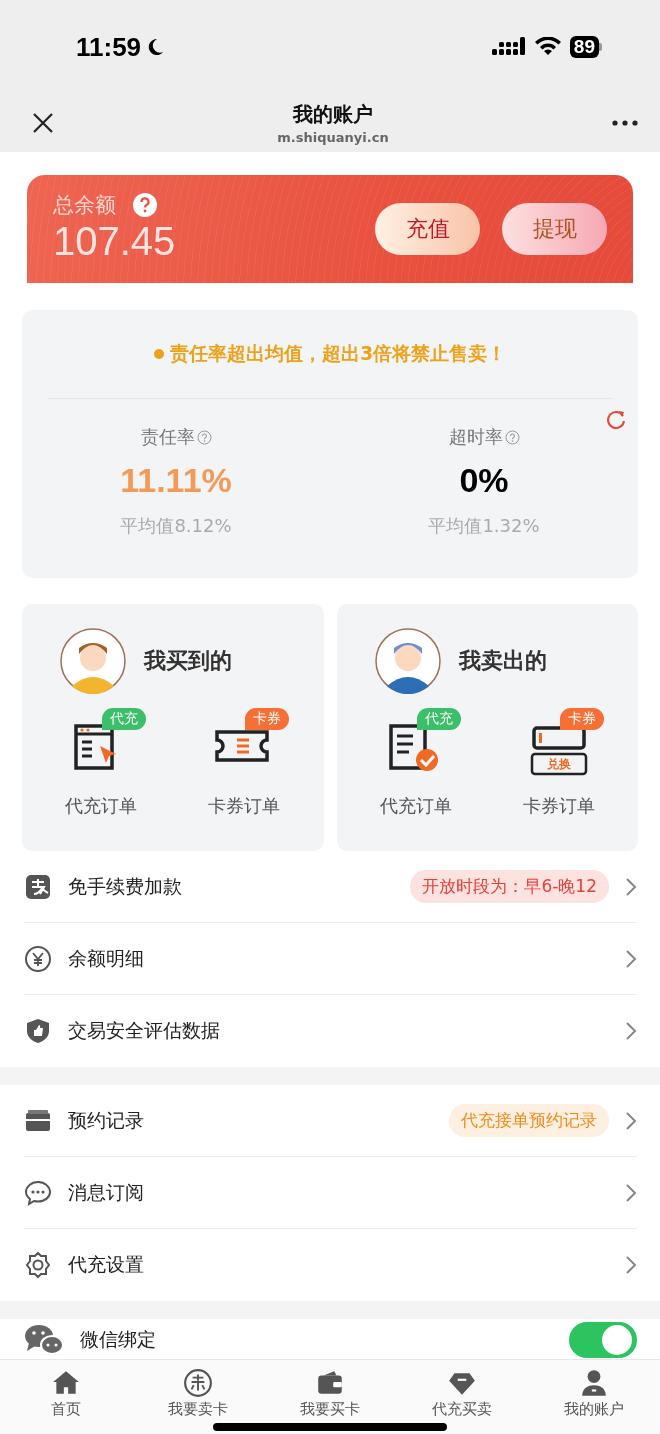 This screenshot has height=1434, width=660. I want to click on menu-item: 余额明细, so click(330, 959).